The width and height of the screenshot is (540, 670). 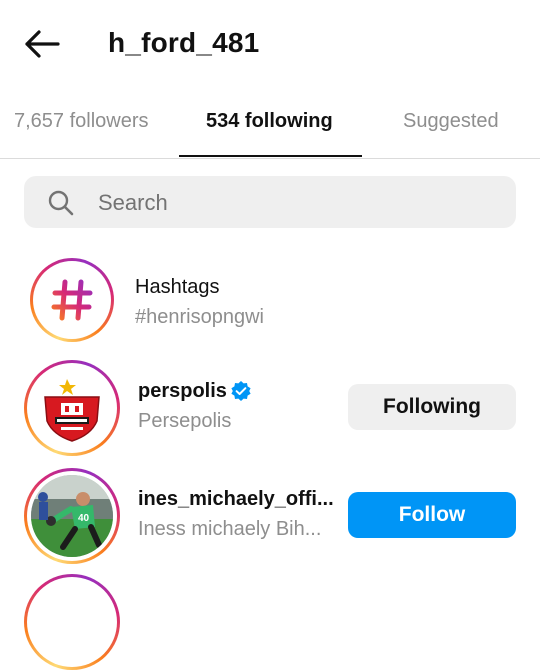 What do you see at coordinates (432, 515) in the screenshot?
I see `follow-button: Follow` at bounding box center [432, 515].